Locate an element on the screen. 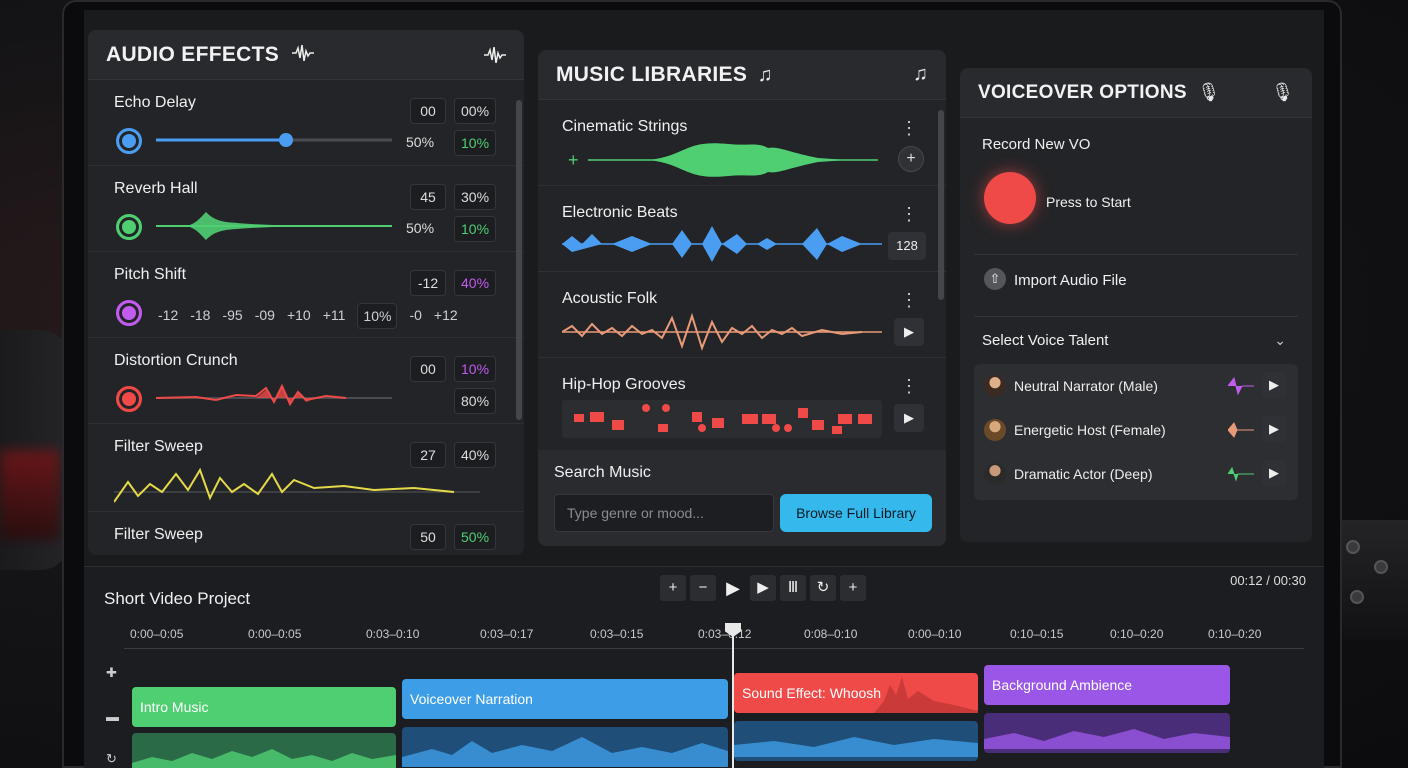  voice-talent-item: Dramatic Actor (Deep) ▶ is located at coordinates (1136, 474).